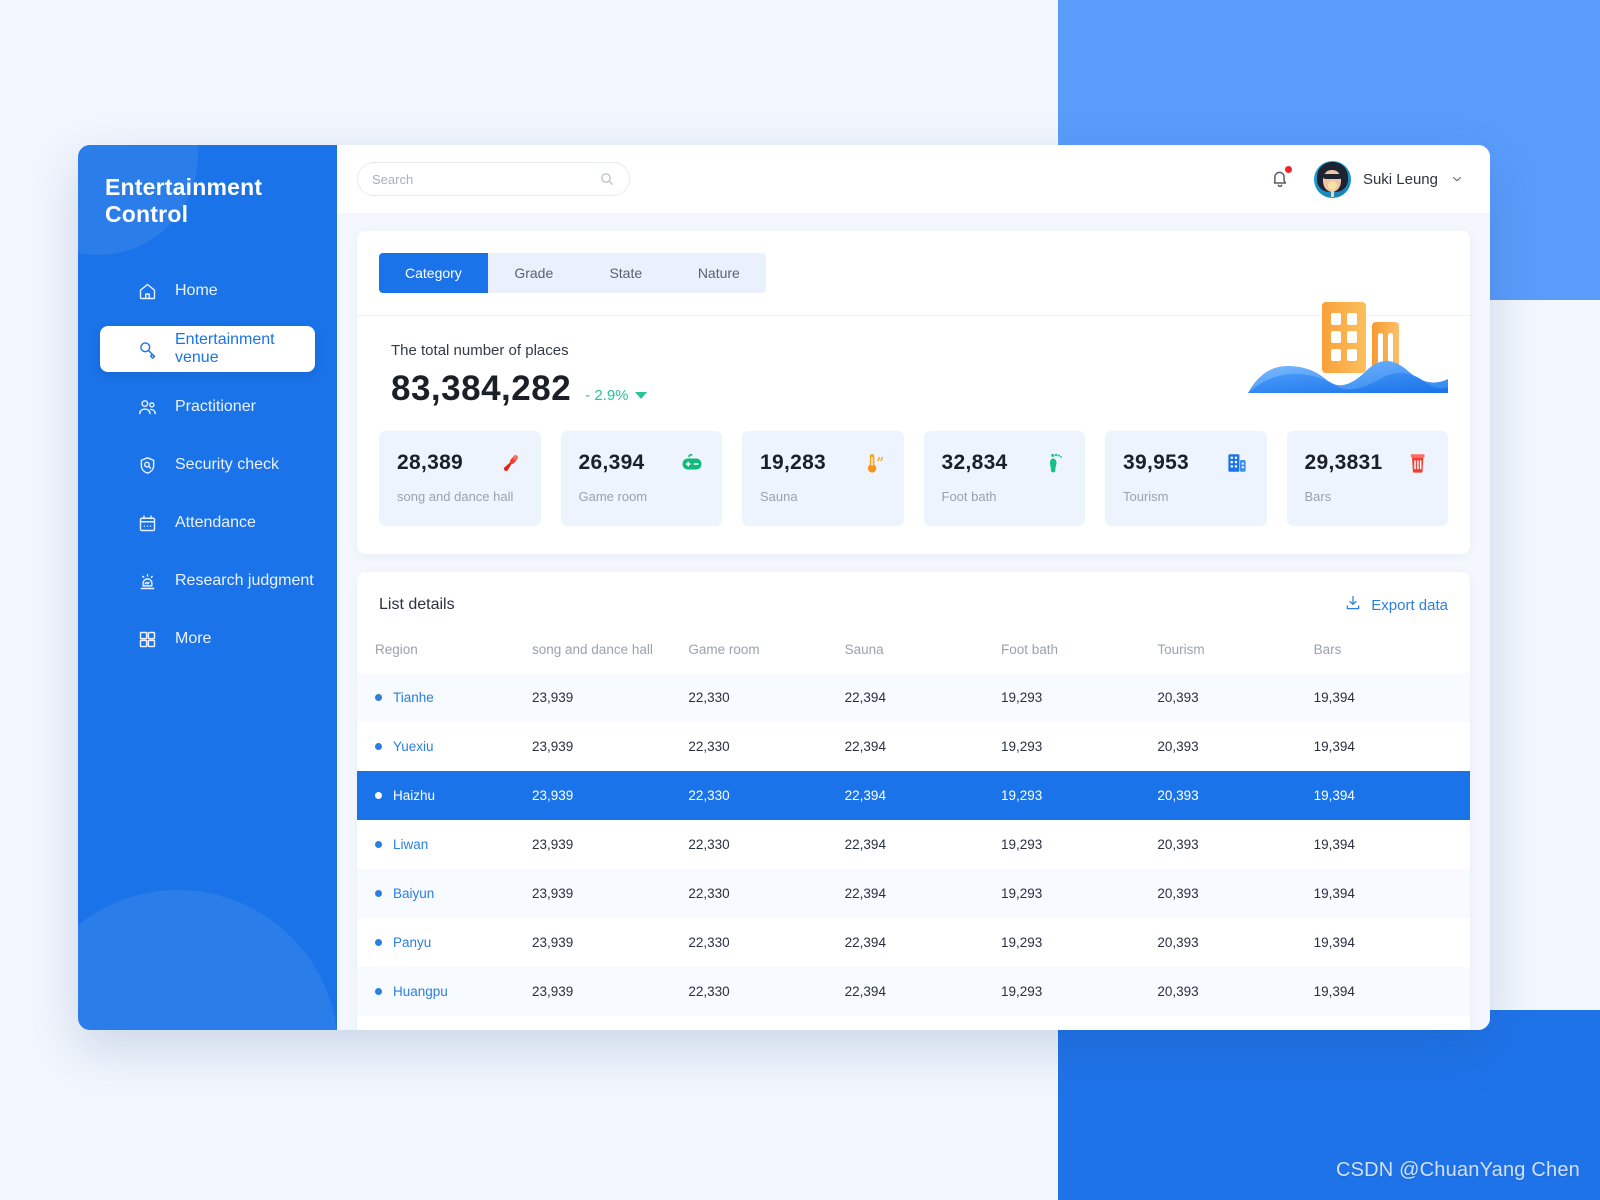 This screenshot has width=1600, height=1200. What do you see at coordinates (453, 844) in the screenshot?
I see `region-cell: Liwan` at bounding box center [453, 844].